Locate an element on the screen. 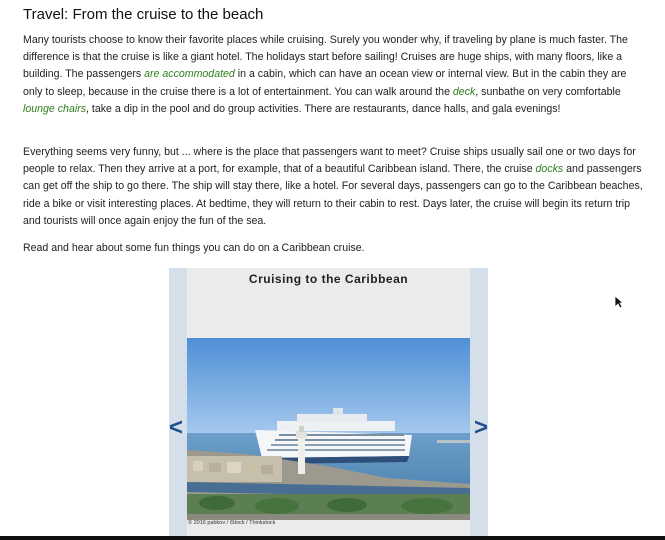 The width and height of the screenshot is (665, 540). vocab-link-deck: deck is located at coordinates (464, 92).